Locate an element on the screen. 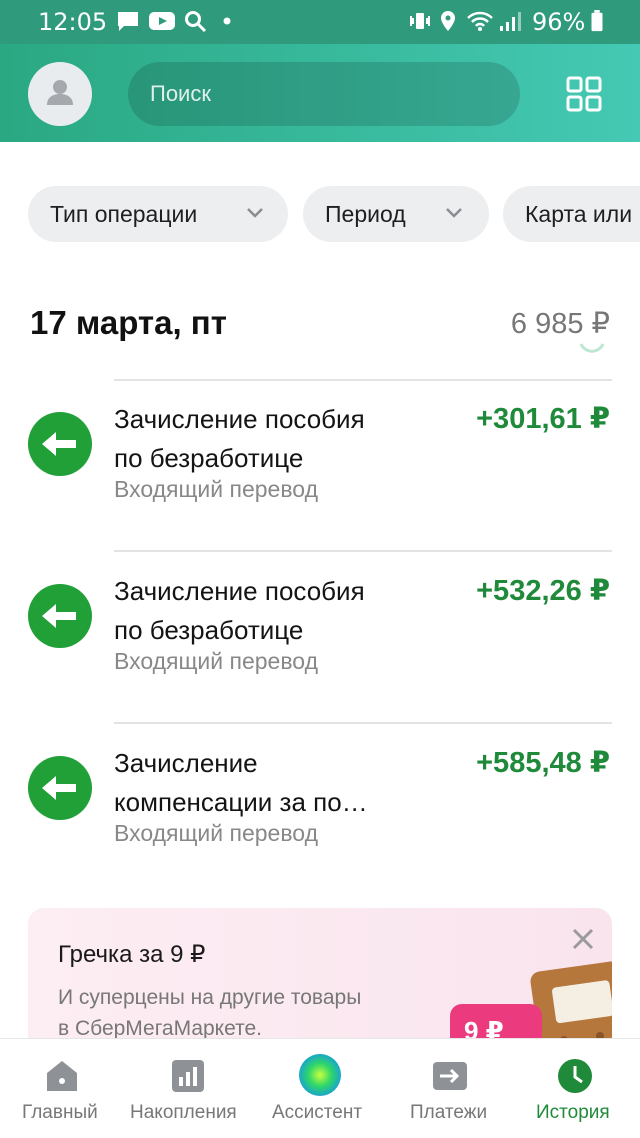 This screenshot has height=1138, width=640. payments-arrow-icon is located at coordinates (450, 1076).